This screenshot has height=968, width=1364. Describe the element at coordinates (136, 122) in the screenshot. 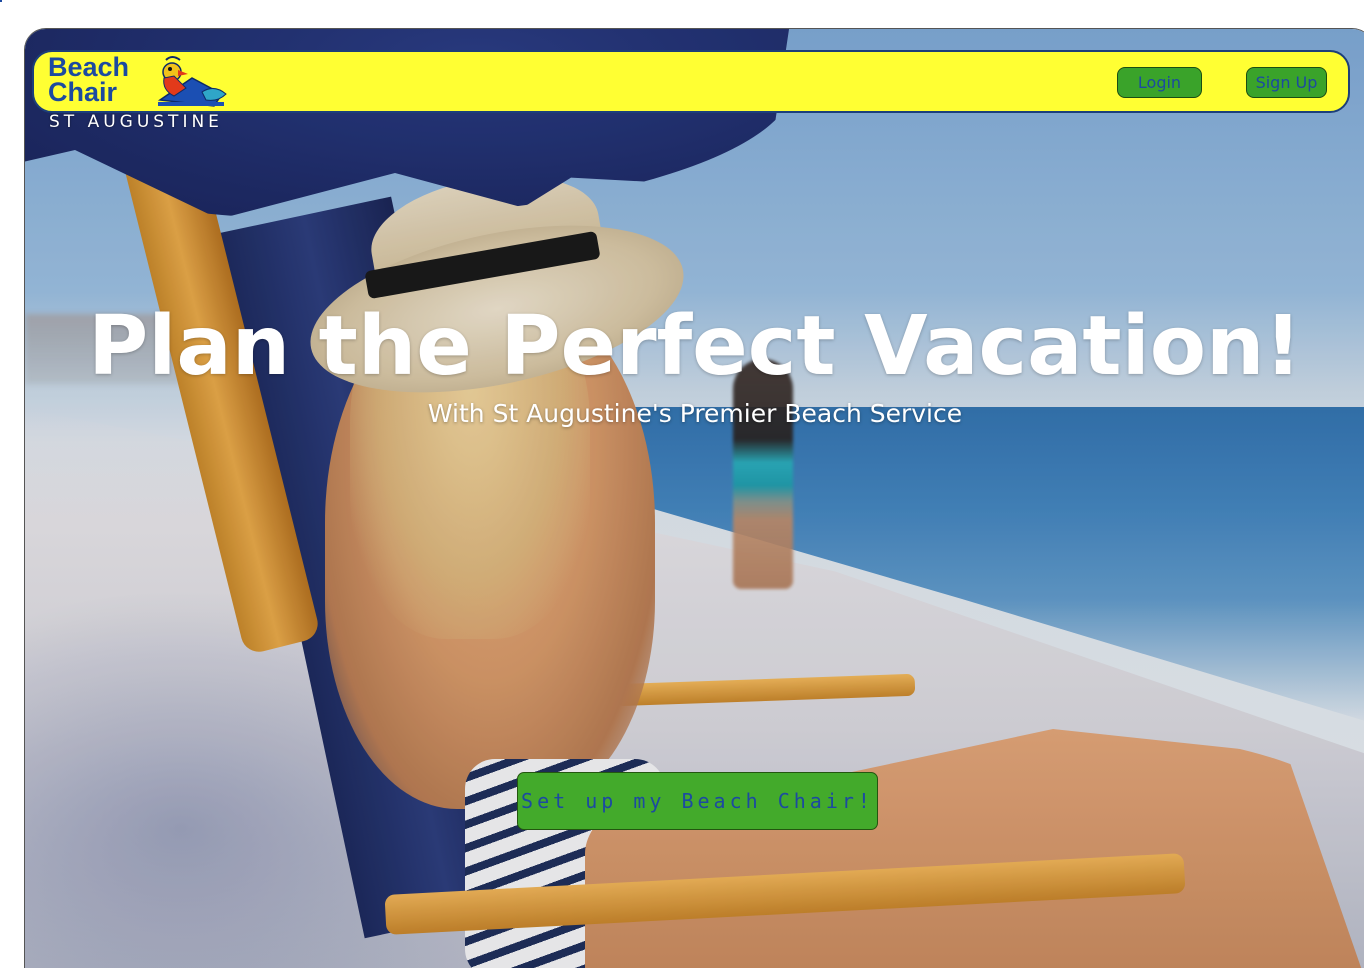

I see `brand-location: ST AUGUSTINE` at that location.